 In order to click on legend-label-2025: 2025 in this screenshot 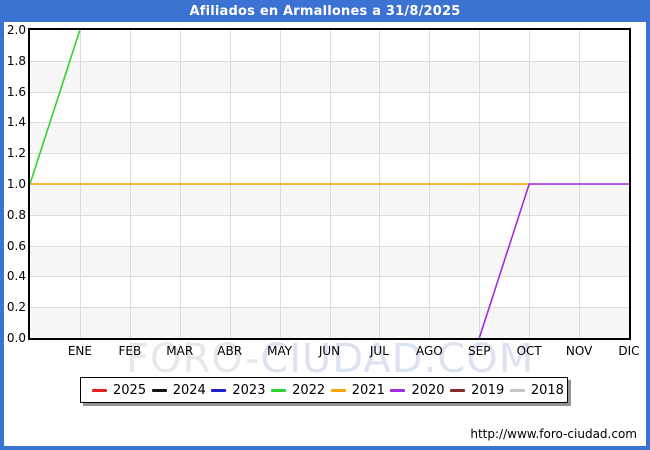, I will do `click(130, 390)`.